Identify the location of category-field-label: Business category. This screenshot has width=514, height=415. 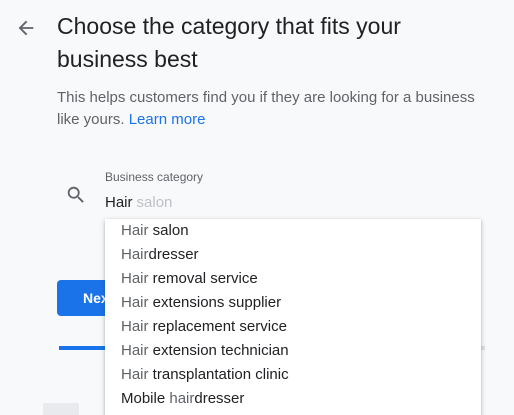
(154, 177).